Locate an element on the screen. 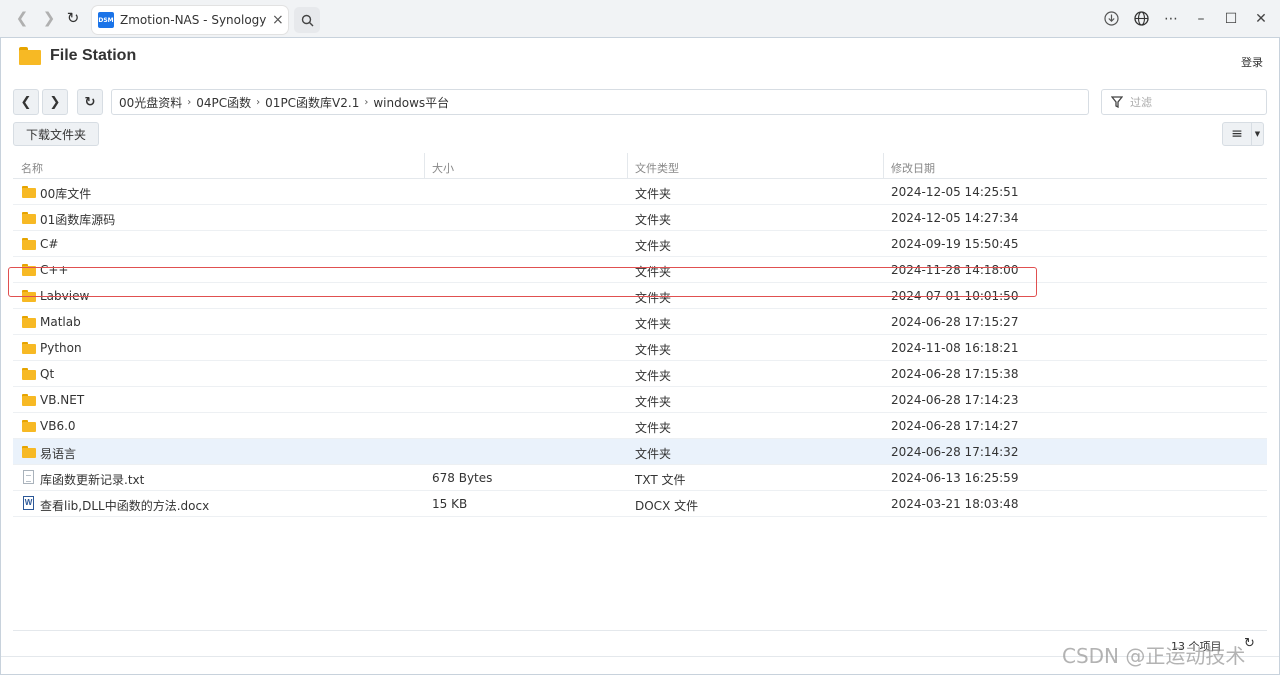 The width and height of the screenshot is (1280, 675). breadcrumb-item: 01PC函数库V2.1 is located at coordinates (312, 102).